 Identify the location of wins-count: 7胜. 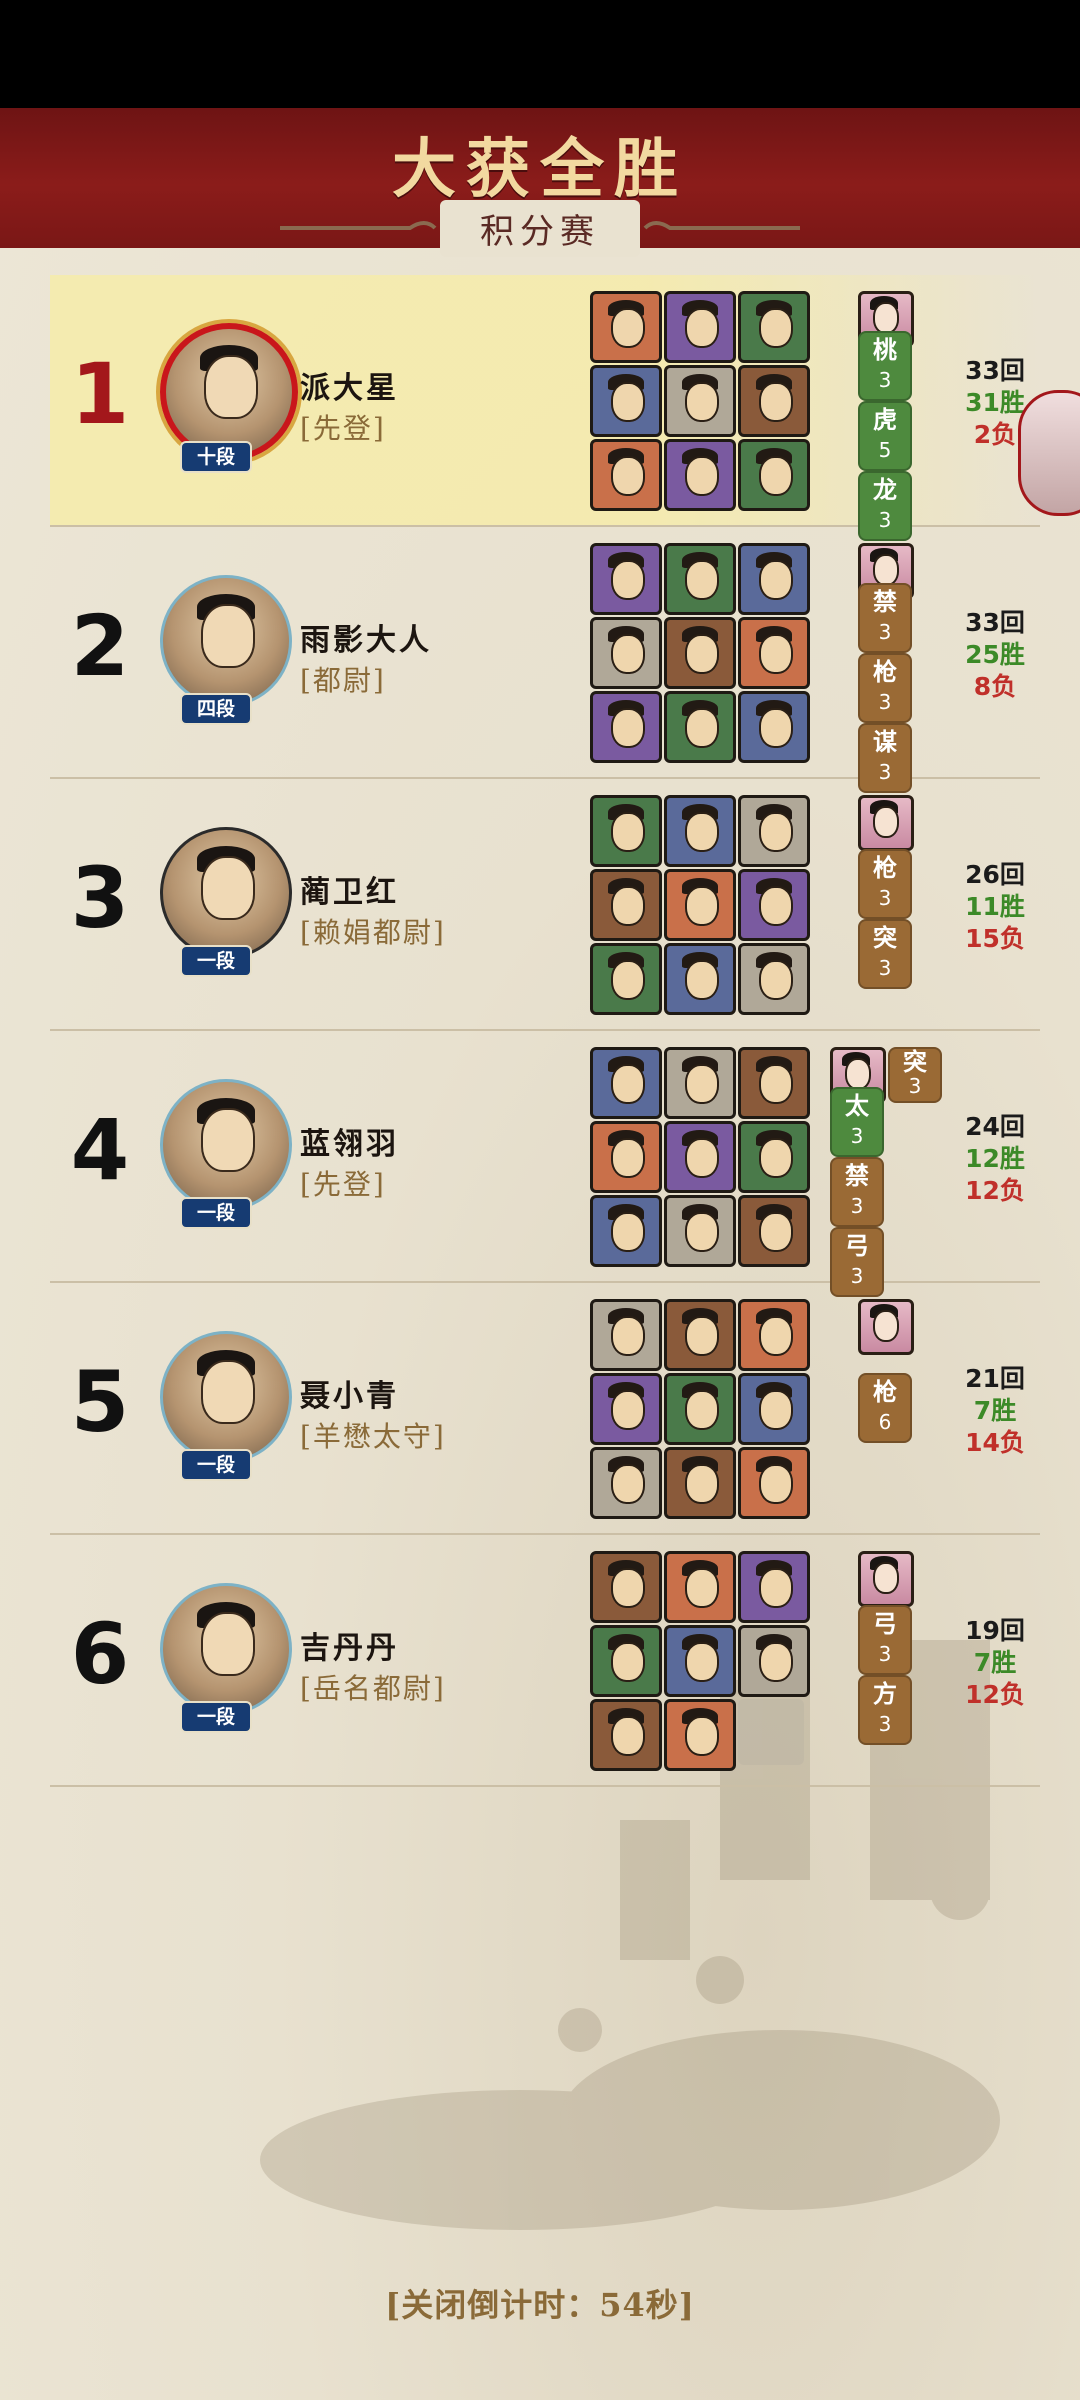
(995, 1410).